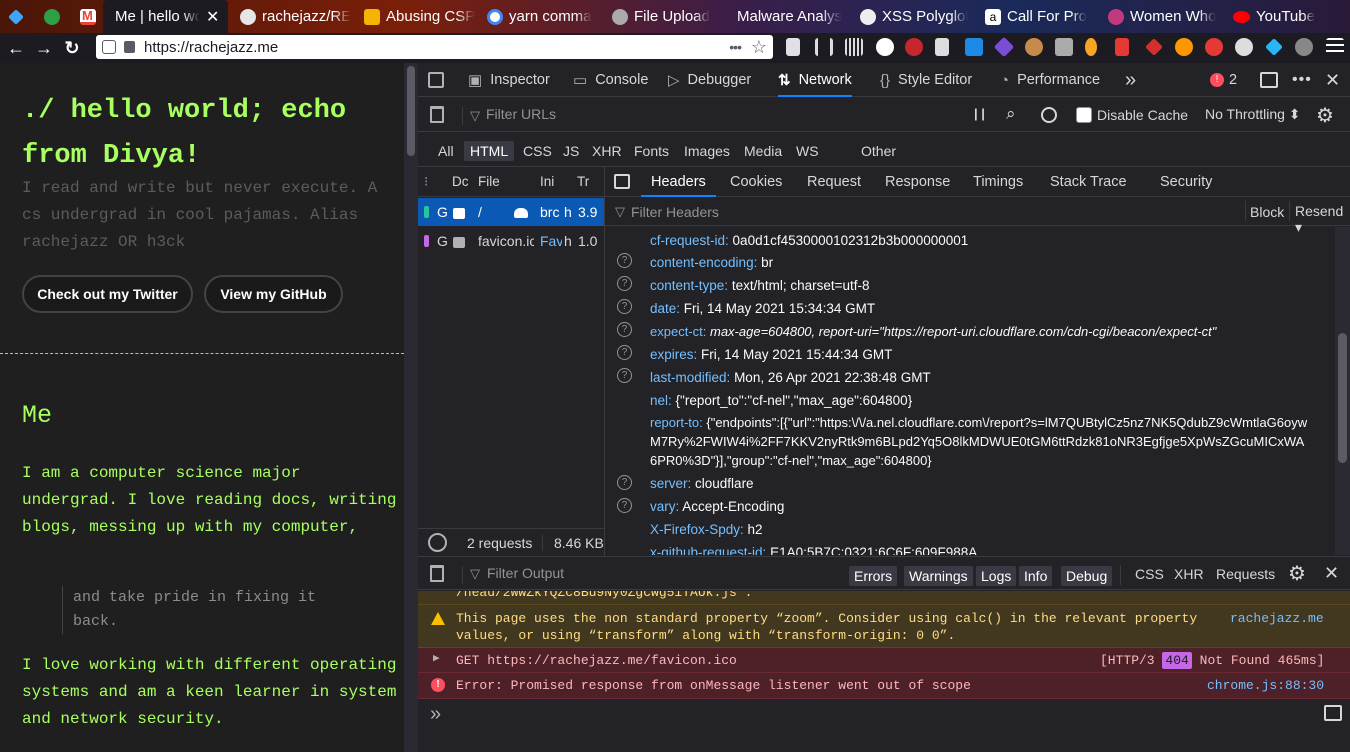 The image size is (1350, 752). What do you see at coordinates (942, 47) in the screenshot?
I see `trash-icon` at bounding box center [942, 47].